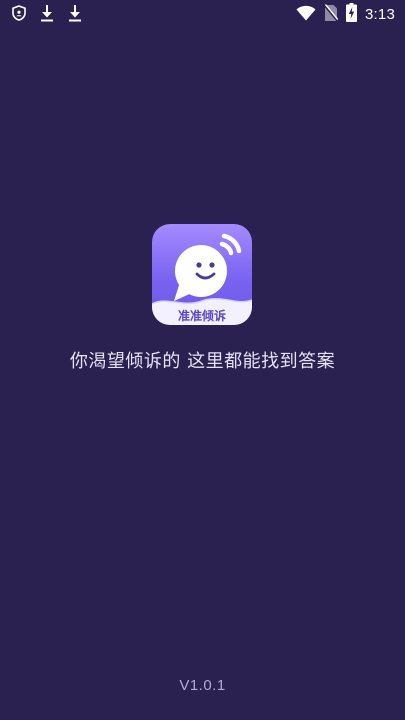  I want to click on tagline: 你渴望倾诉的 这里都能找到答案, so click(202, 361).